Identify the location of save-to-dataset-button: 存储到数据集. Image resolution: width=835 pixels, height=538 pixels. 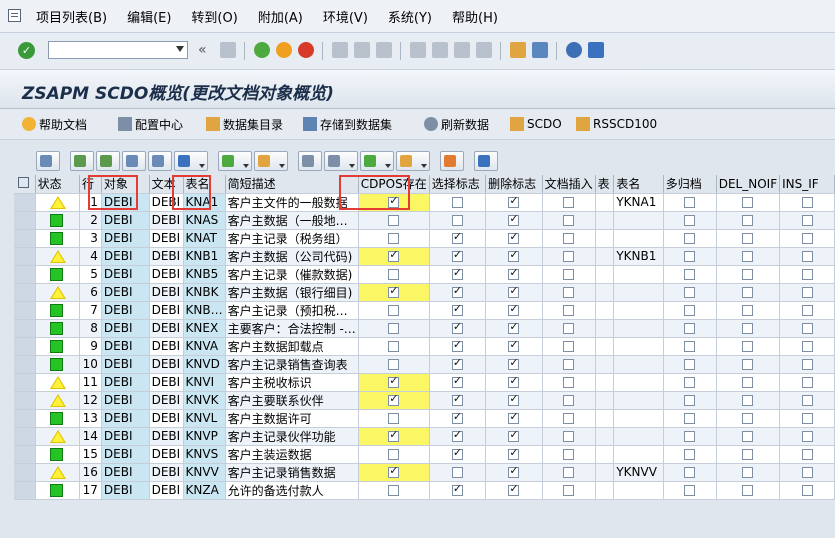
(347, 124).